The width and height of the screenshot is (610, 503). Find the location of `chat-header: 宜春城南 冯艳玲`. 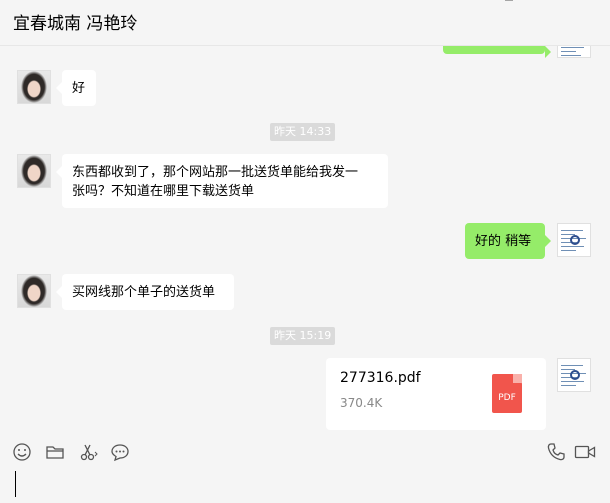

chat-header: 宜春城南 冯艳玲 is located at coordinates (305, 23).